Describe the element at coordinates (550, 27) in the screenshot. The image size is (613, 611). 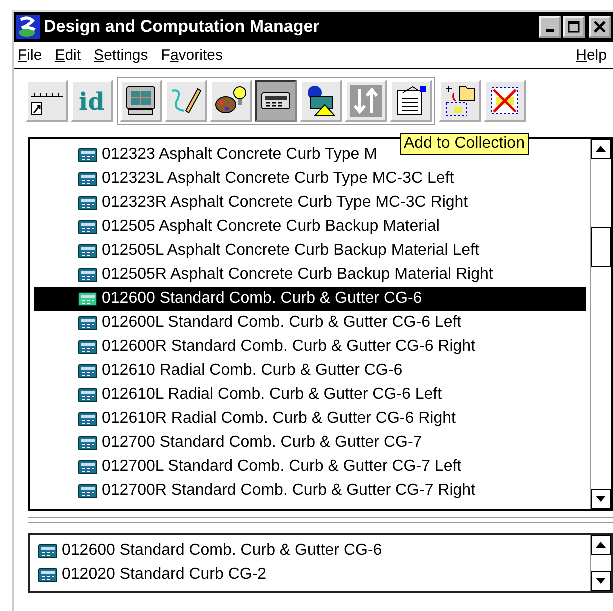
I see `minimize-button` at that location.